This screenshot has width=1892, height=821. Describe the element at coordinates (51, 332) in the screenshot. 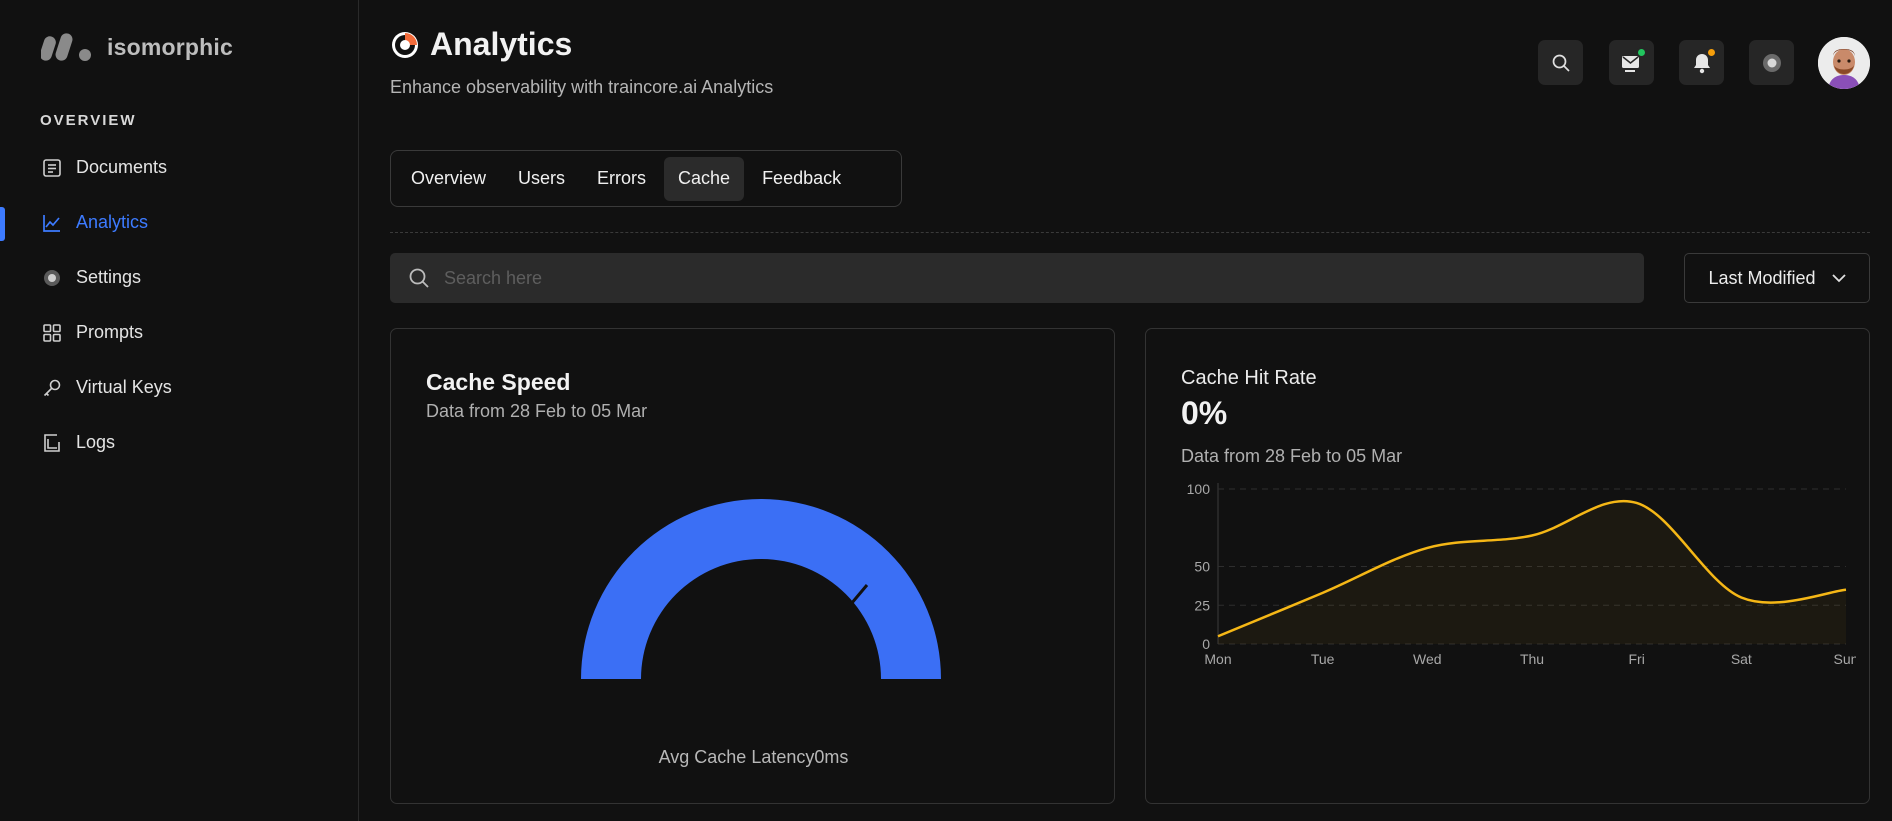

I see `grid-icon` at that location.